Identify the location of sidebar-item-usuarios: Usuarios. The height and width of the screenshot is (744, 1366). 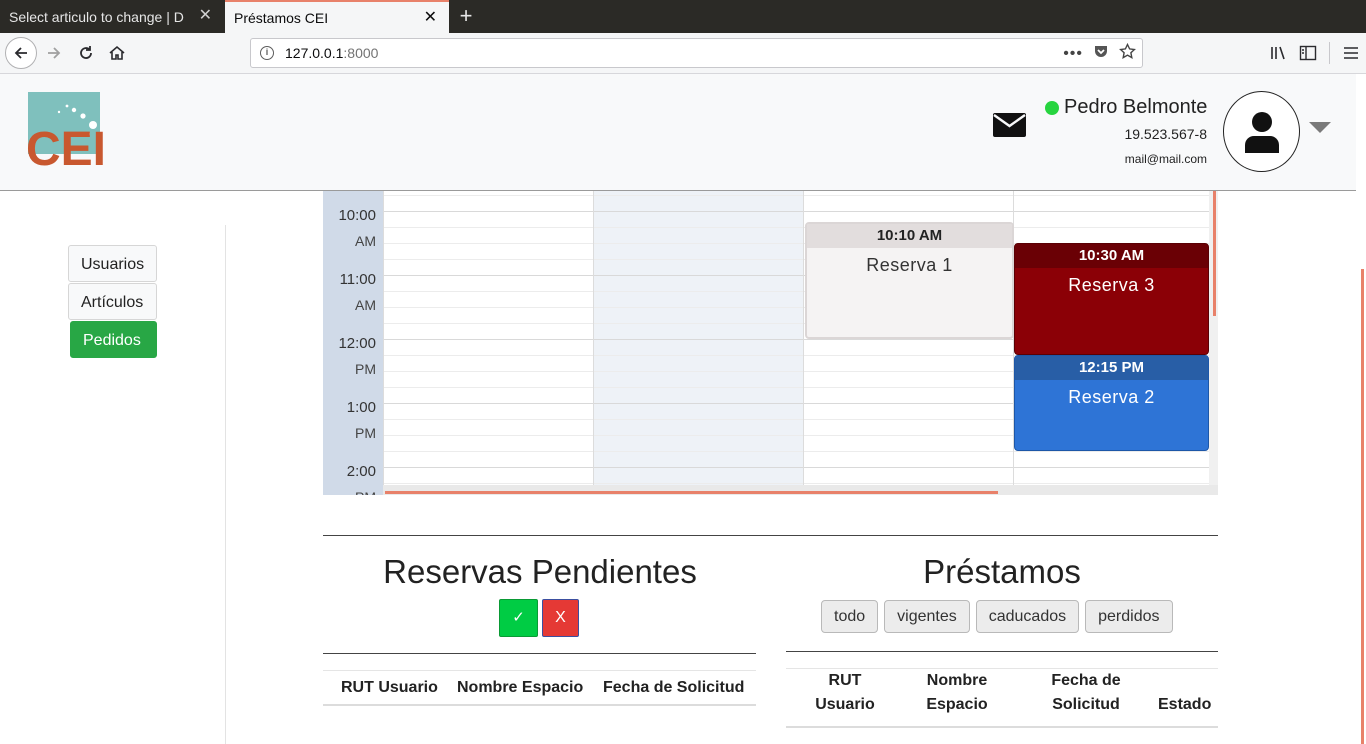
(113, 263).